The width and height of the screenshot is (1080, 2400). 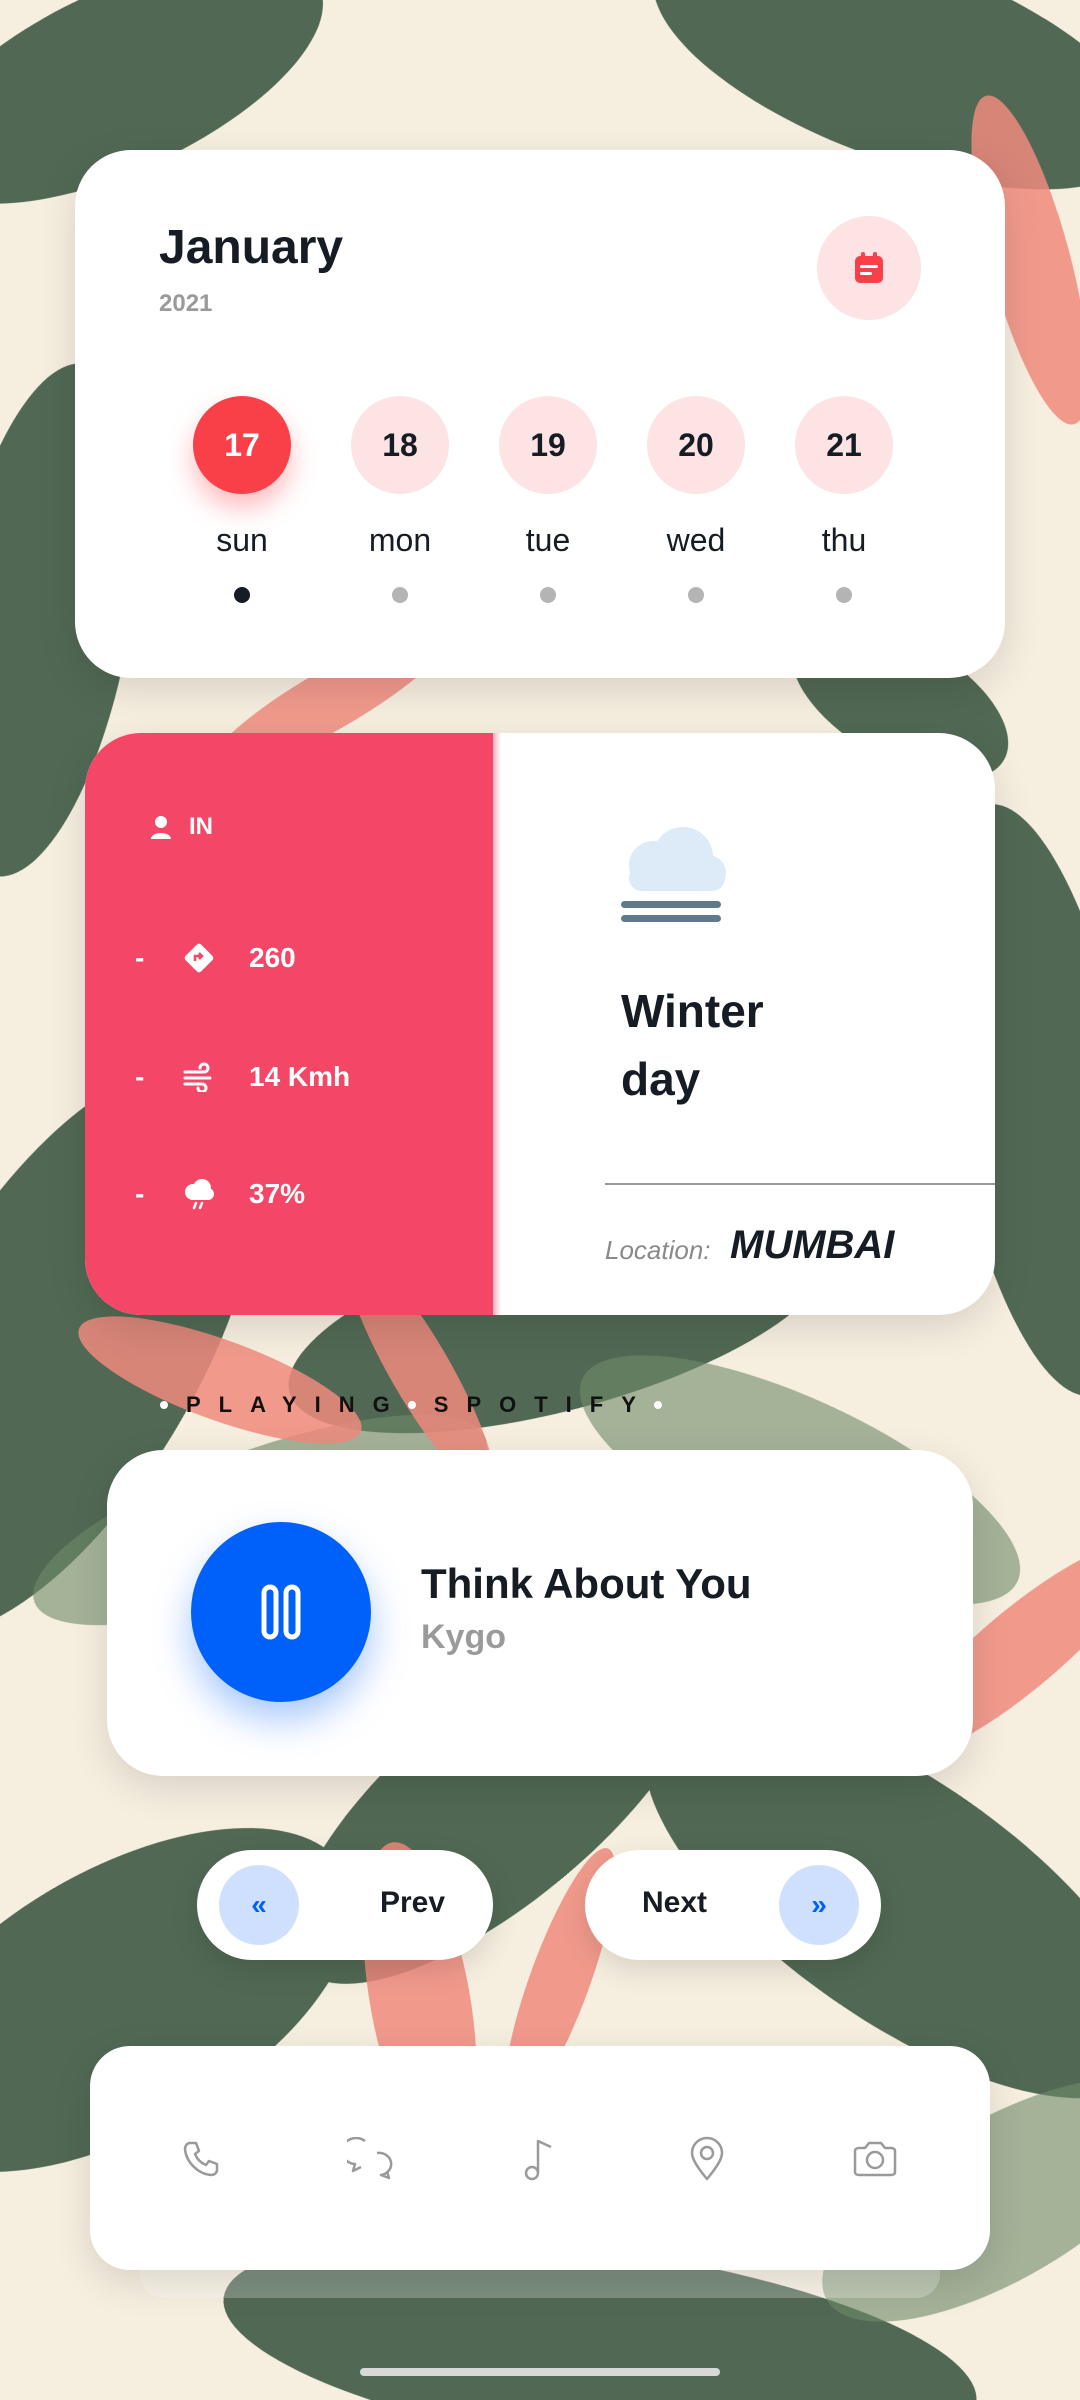 What do you see at coordinates (400, 540) in the screenshot?
I see `day-label: mon` at bounding box center [400, 540].